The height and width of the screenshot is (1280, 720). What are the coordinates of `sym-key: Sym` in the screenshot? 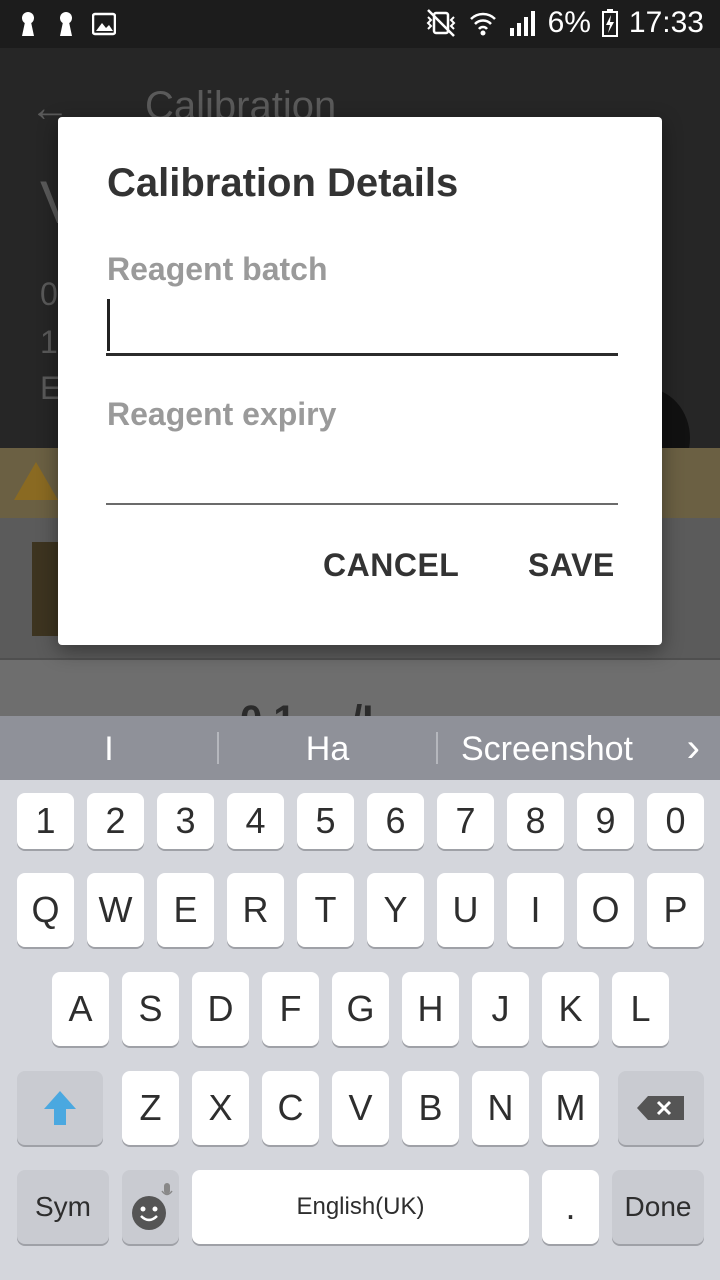 It's located at (63, 1207).